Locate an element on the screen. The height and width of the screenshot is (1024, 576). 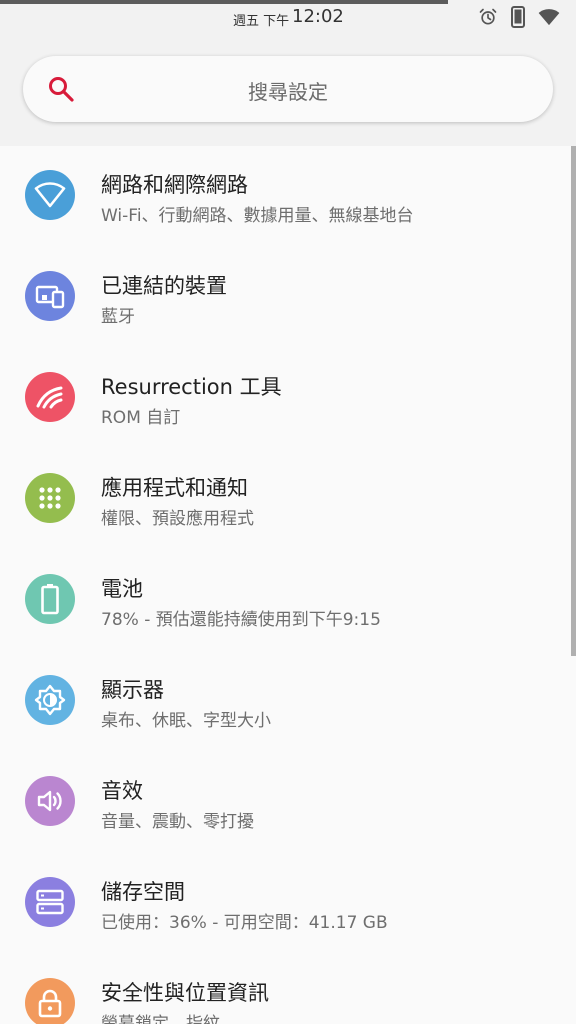
settings-item-sound: 音效 音量、震動、零打擾 is located at coordinates (288, 802).